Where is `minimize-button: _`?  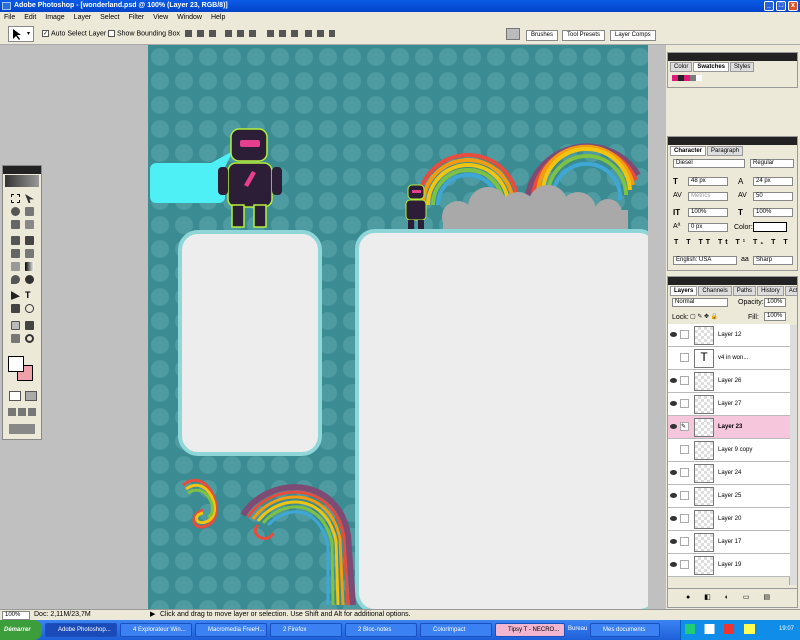
minimize-button: _ is located at coordinates (769, 6).